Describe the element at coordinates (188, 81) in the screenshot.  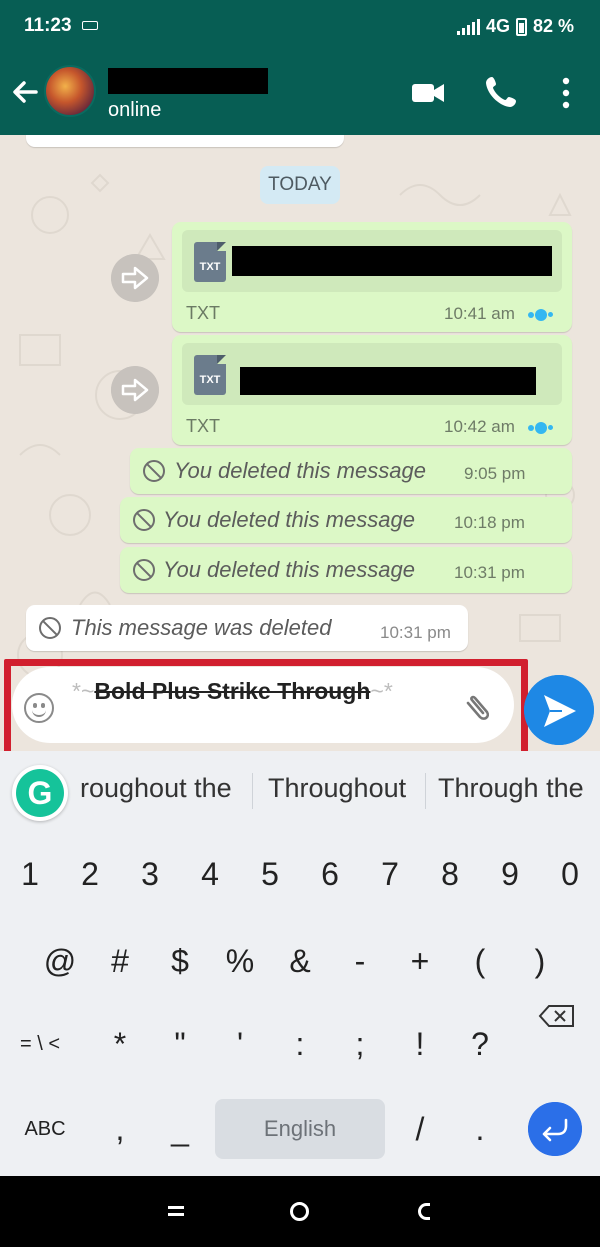
I see `contact-name-redacted` at that location.